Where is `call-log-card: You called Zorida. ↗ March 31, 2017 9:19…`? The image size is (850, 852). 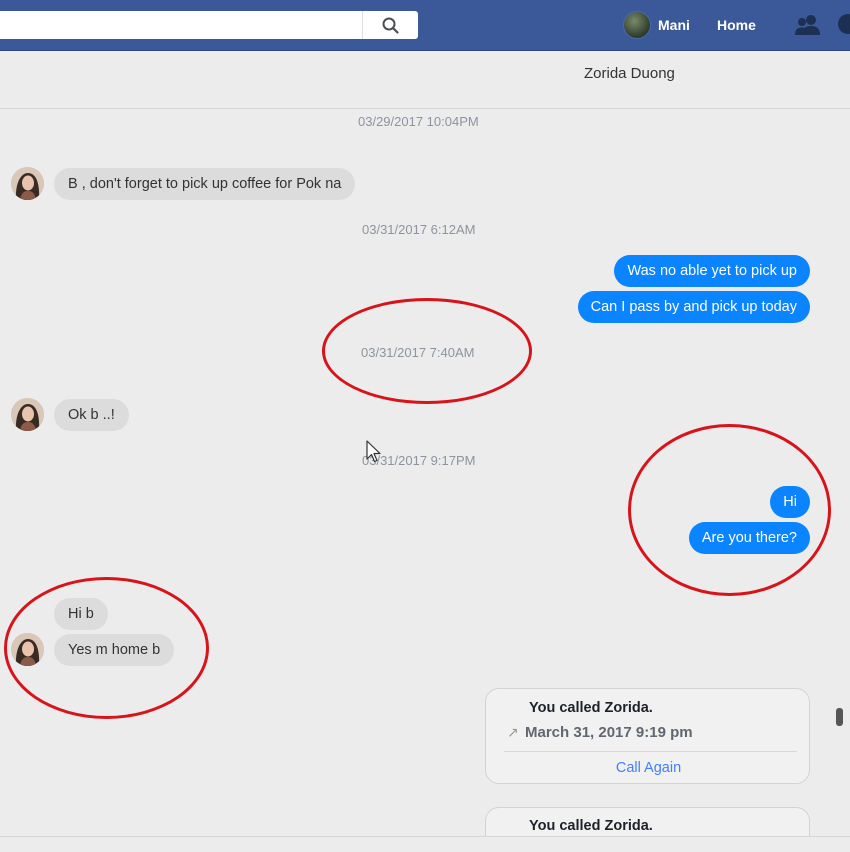 call-log-card: You called Zorida. ↗ March 31, 2017 9:19… is located at coordinates (647, 736).